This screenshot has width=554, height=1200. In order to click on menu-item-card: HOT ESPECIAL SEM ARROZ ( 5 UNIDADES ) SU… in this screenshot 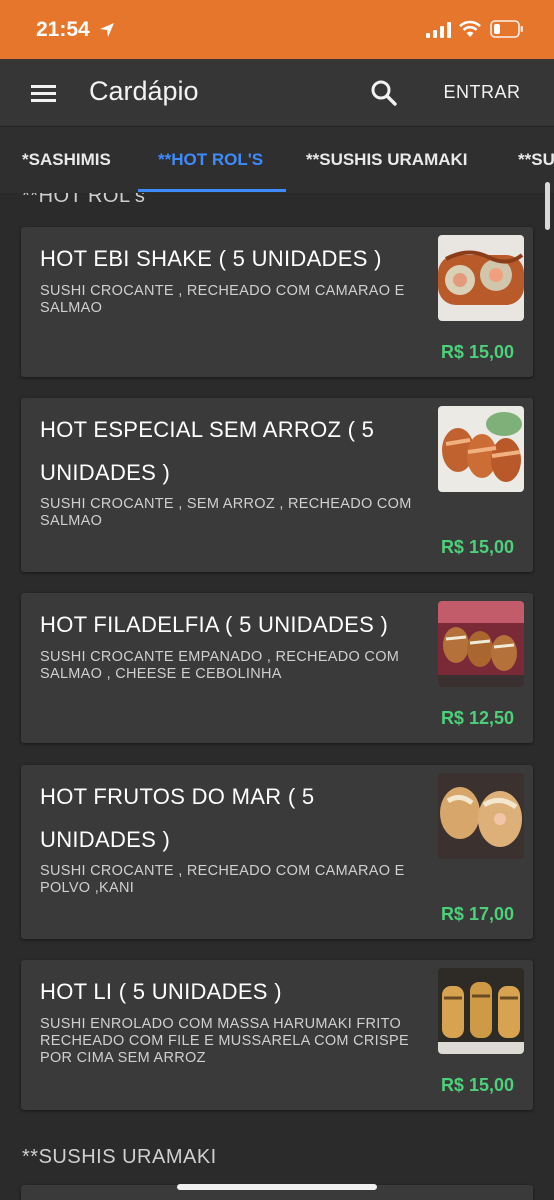, I will do `click(277, 485)`.